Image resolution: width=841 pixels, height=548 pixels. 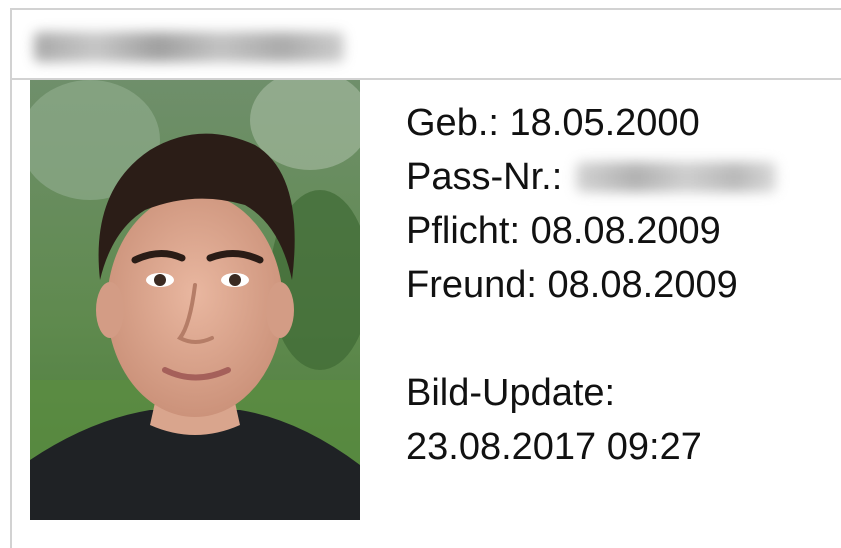 I want to click on pflicht-value: 08.08.2009, so click(x=625, y=231).